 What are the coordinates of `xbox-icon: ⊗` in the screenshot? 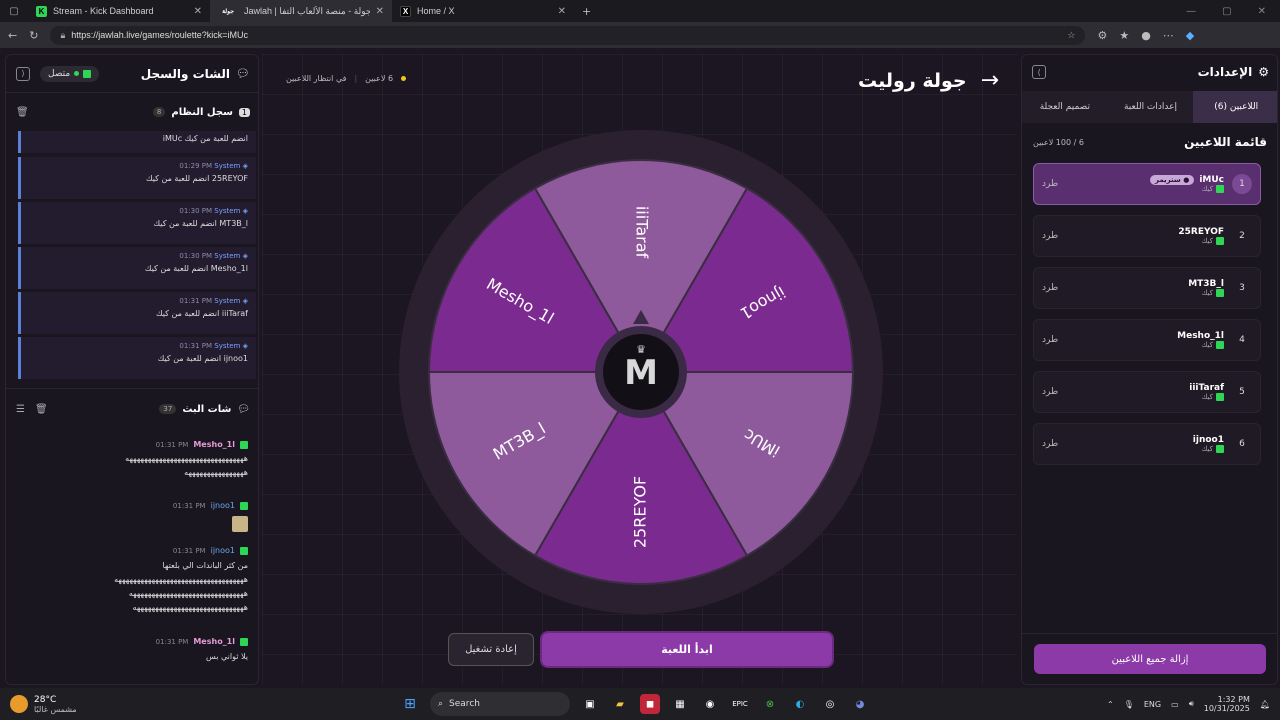 It's located at (770, 704).